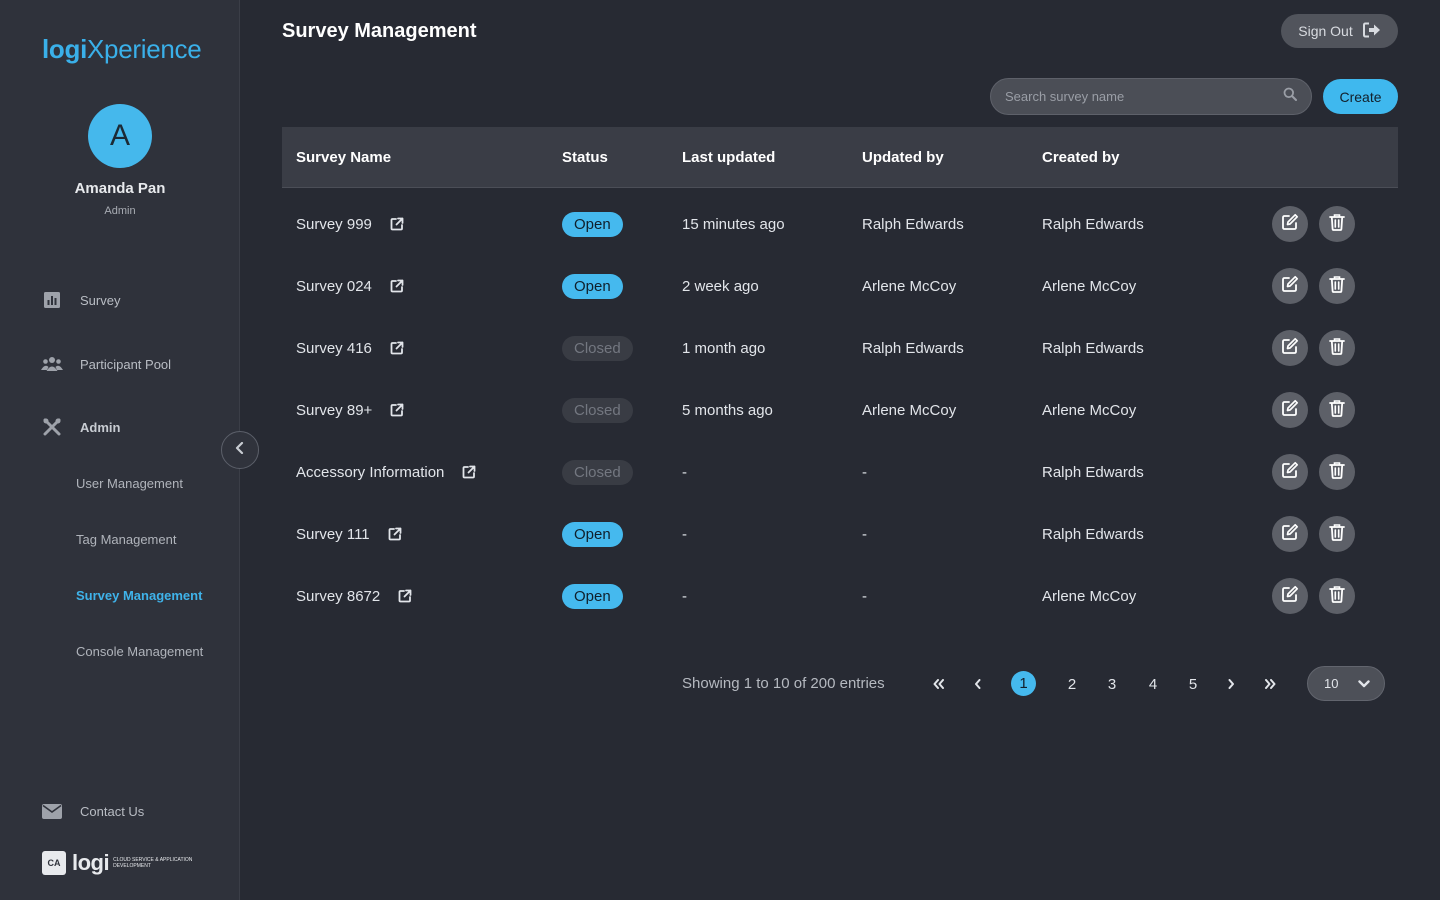 The width and height of the screenshot is (1440, 900). I want to click on previous-page-button, so click(978, 684).